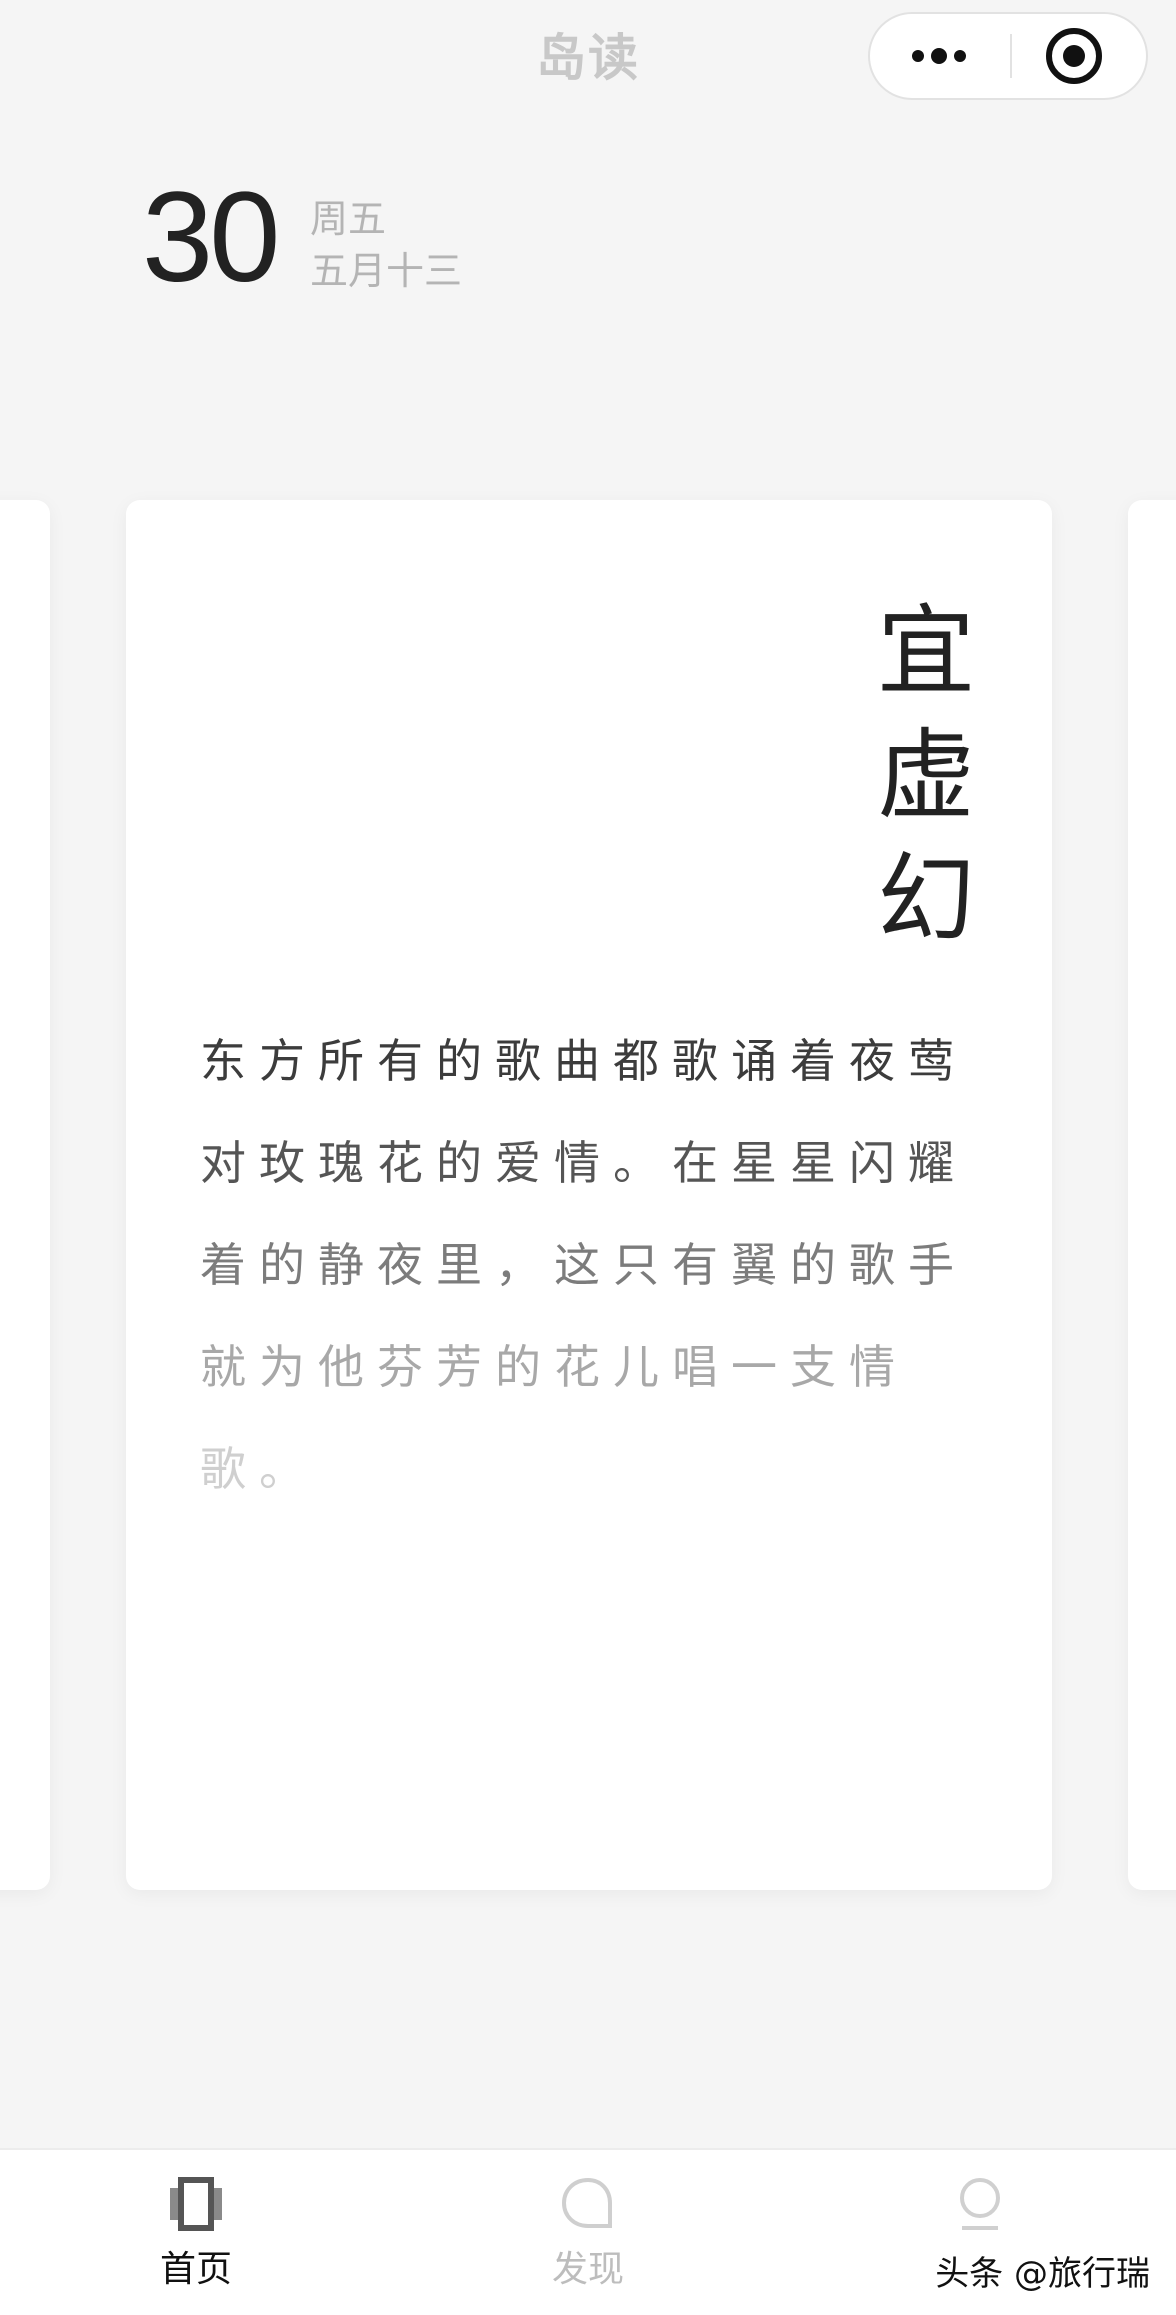  I want to click on quote-line: 就为他芬芳的花儿唱一支情, so click(554, 1367).